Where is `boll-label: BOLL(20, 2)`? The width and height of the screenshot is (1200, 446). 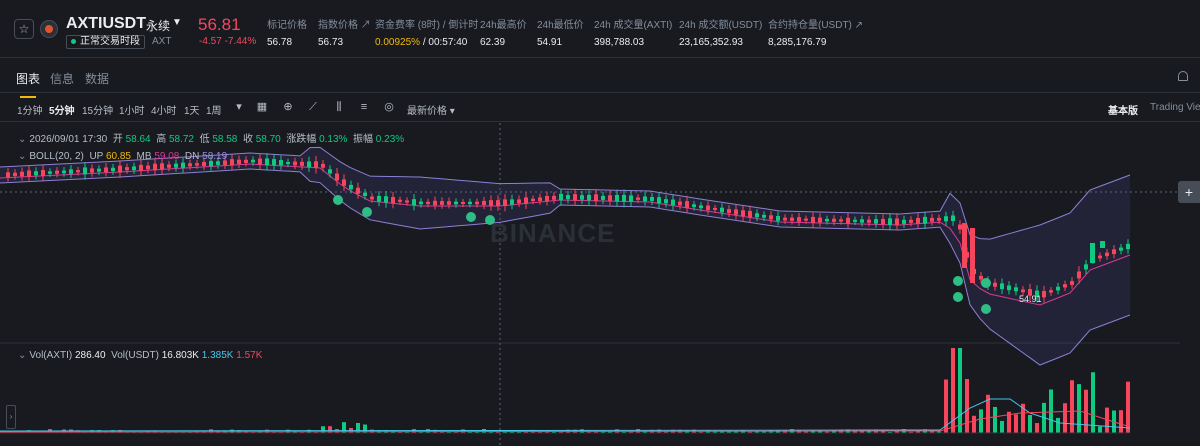 boll-label: BOLL(20, 2) is located at coordinates (56, 156).